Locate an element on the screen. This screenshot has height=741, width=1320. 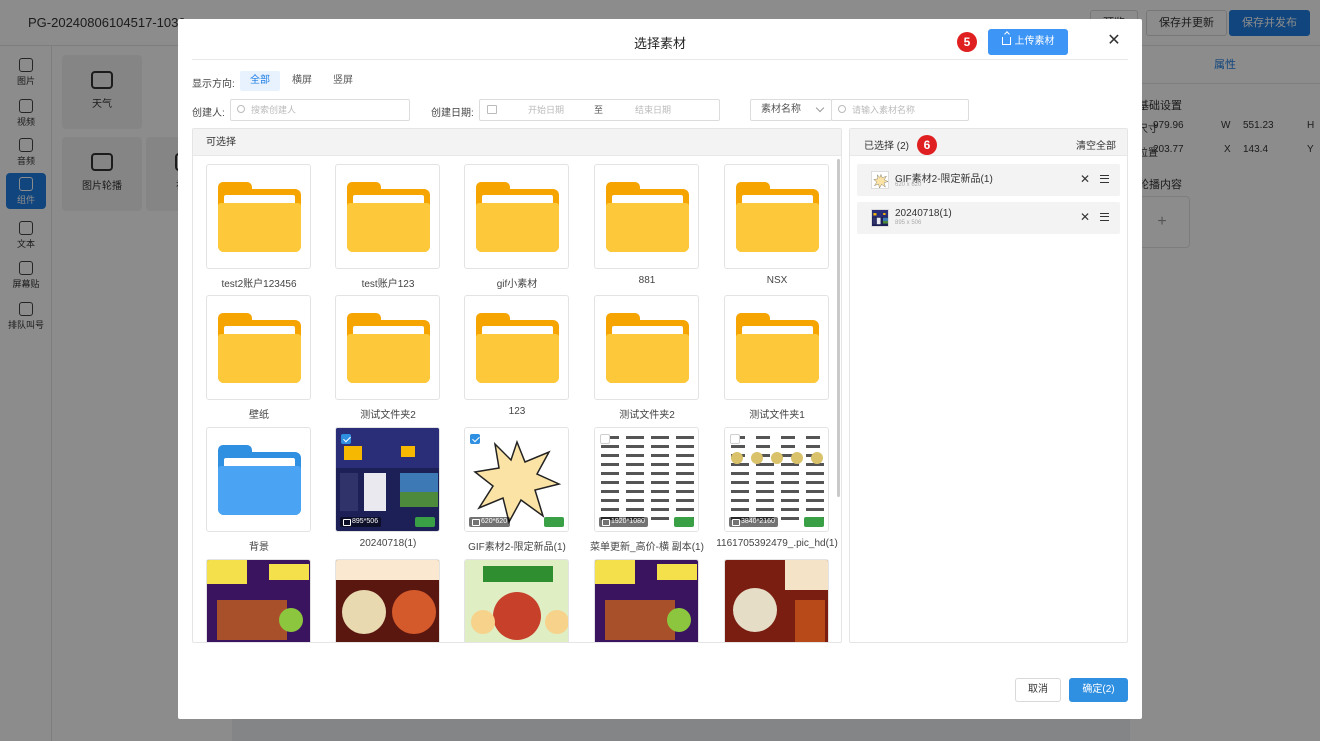
confirm-button: 确定(2) is located at coordinates (1098, 690).